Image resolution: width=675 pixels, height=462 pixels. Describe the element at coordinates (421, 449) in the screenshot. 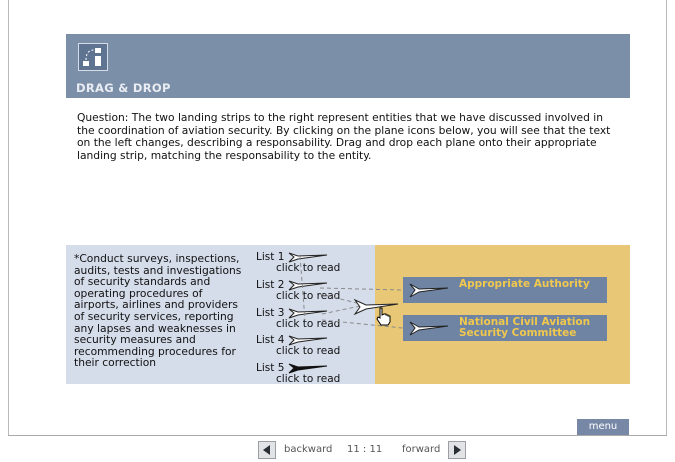

I see `forward-label: forward` at that location.